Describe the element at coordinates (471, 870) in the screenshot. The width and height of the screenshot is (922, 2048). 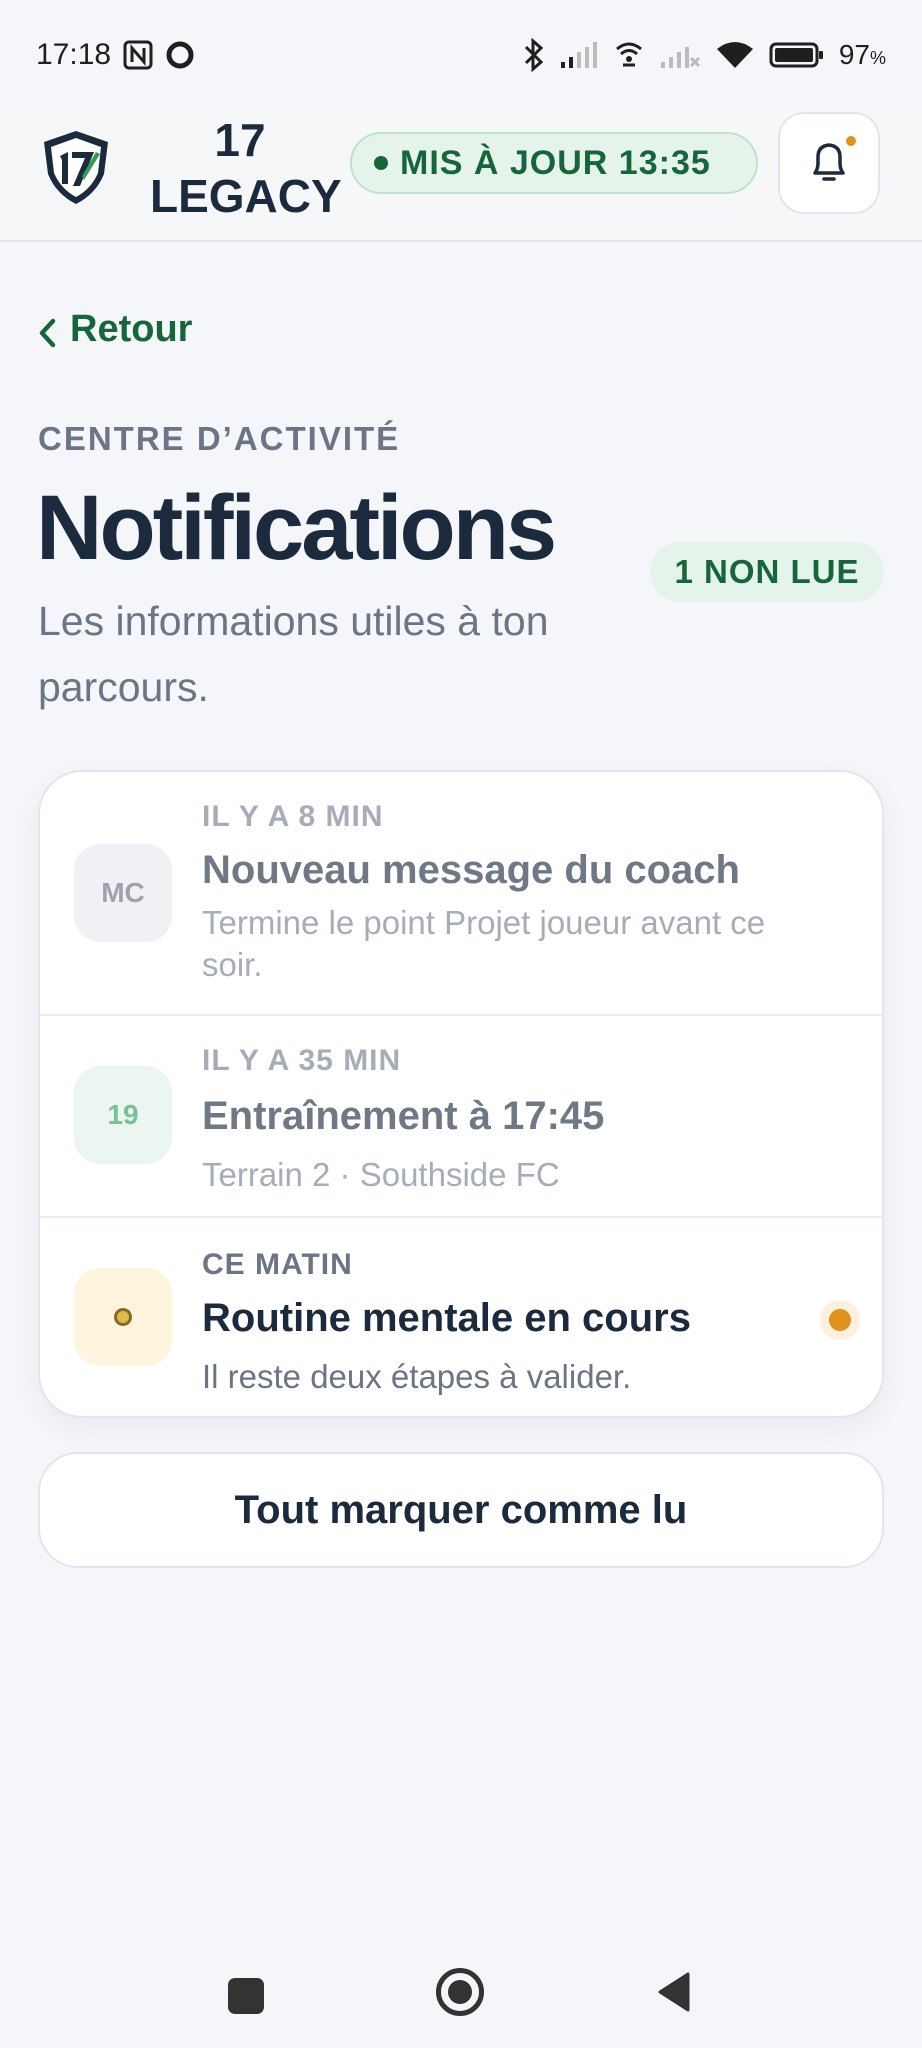
I see `notification-title: Nouveau message du coach` at that location.